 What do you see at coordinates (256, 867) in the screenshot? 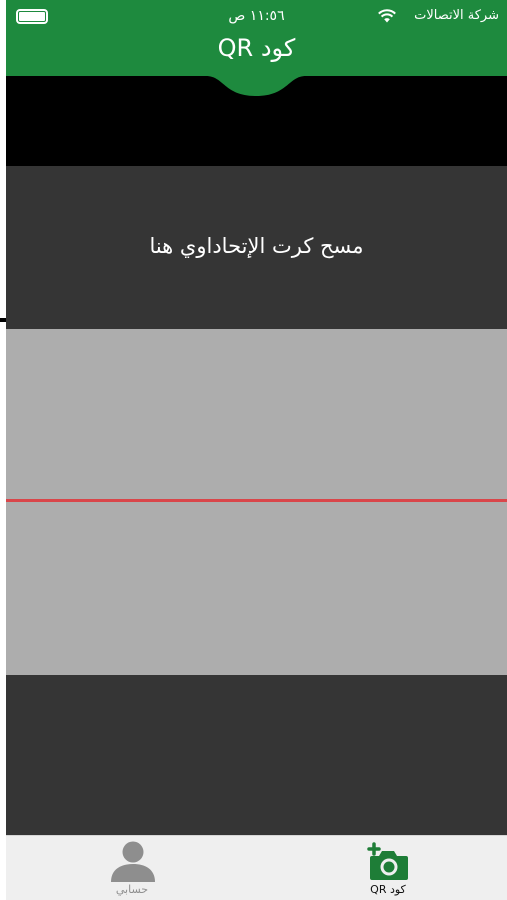
I see `tab-bar: حسابي كود QR` at bounding box center [256, 867].